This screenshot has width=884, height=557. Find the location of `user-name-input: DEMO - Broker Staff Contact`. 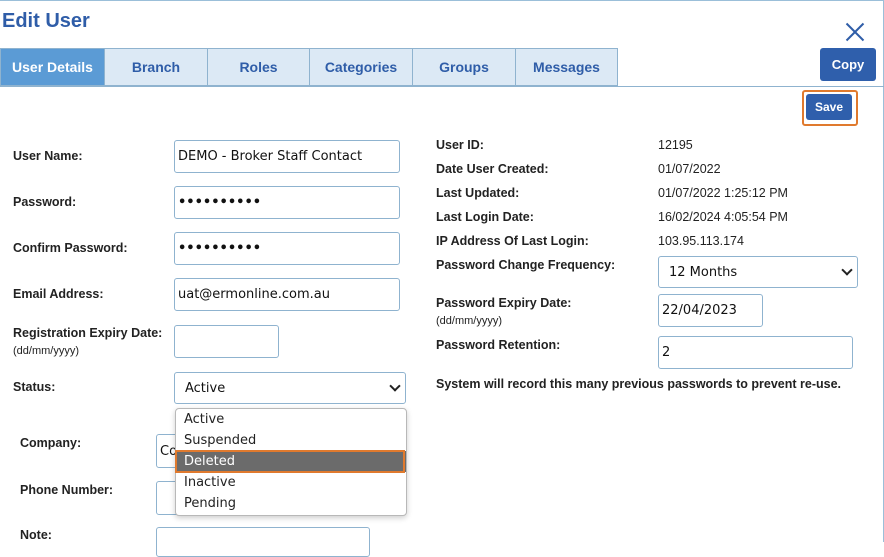

user-name-input: DEMO - Broker Staff Contact is located at coordinates (287, 156).